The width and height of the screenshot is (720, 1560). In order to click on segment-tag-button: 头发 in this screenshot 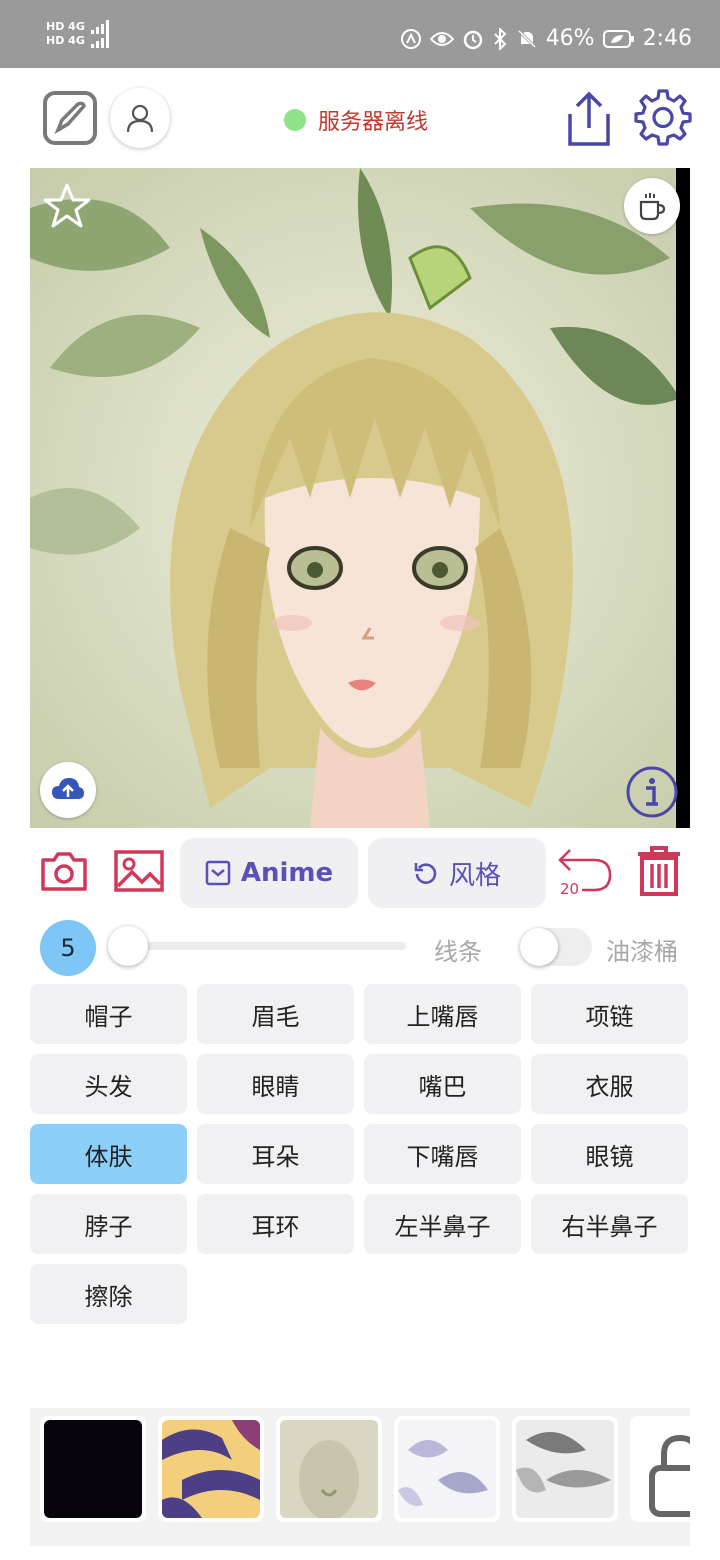, I will do `click(108, 1084)`.